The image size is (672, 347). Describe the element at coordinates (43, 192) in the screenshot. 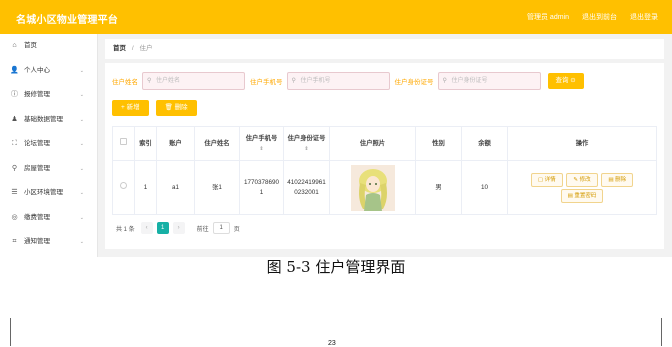

I see `sidebar-item-label: 小区环境管理` at that location.